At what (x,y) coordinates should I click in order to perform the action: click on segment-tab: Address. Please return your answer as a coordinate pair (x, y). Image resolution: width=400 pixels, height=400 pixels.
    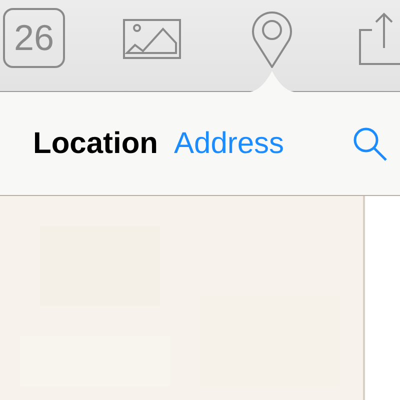
    Looking at the image, I should click on (229, 143).